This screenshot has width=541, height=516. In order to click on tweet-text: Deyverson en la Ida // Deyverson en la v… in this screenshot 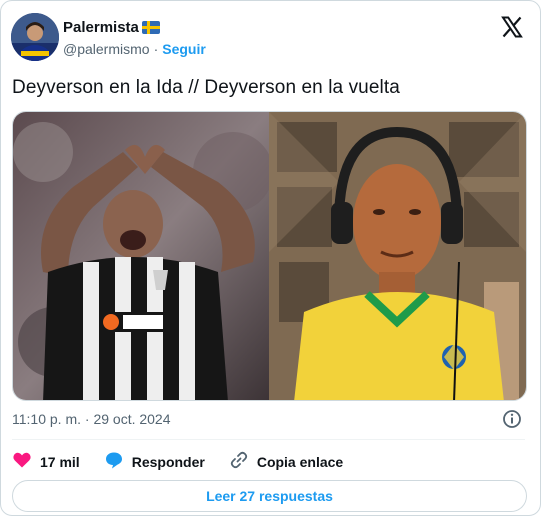, I will do `click(206, 87)`.